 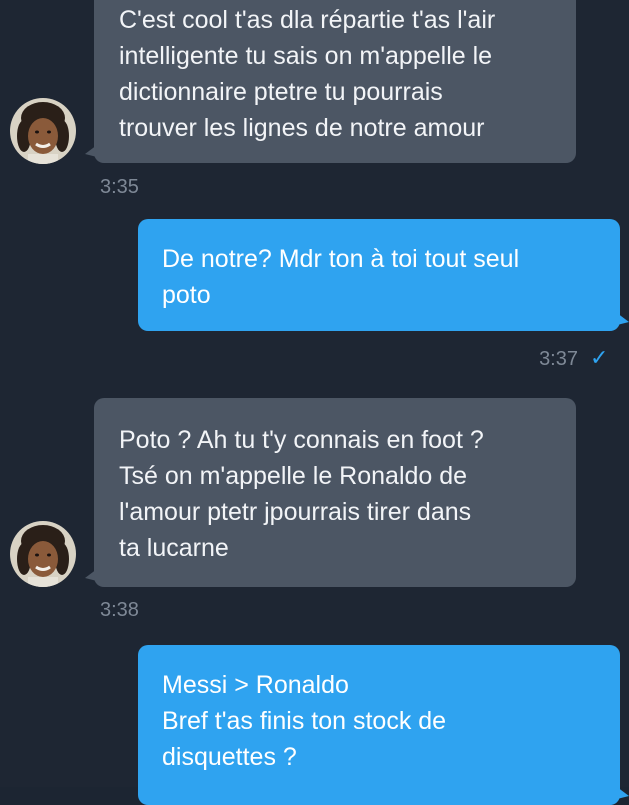 I want to click on message-text-line: trouver les lignes de notre amour, so click(x=302, y=128).